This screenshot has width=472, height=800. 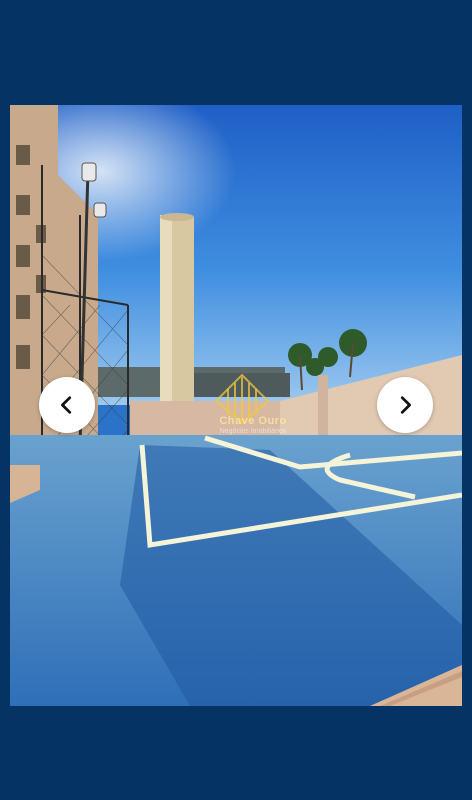 I want to click on chevron-right-icon, so click(x=405, y=405).